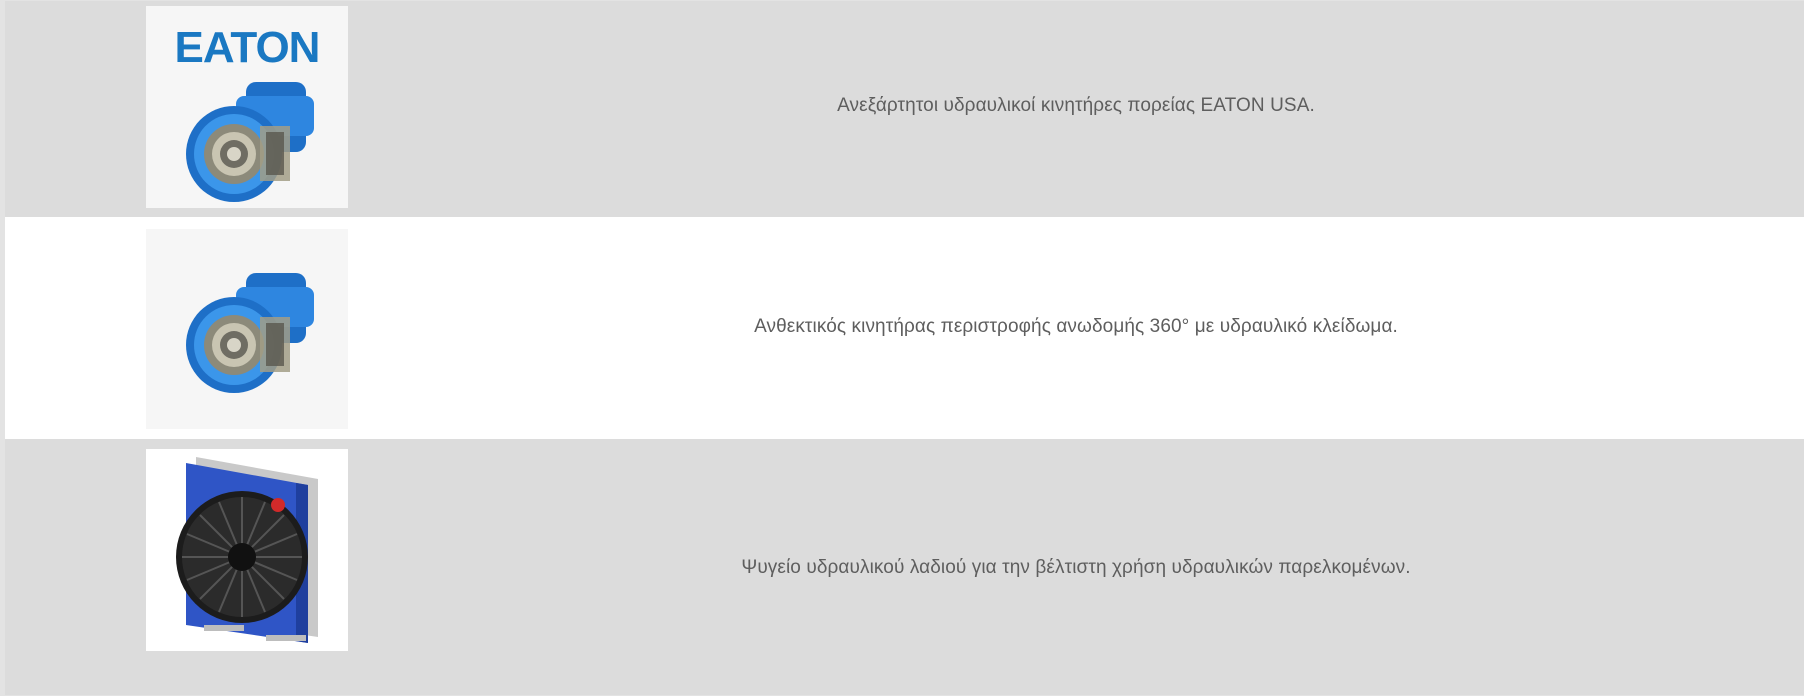 This screenshot has height=696, width=1804. I want to click on product-image-oil-cooler, so click(247, 550).